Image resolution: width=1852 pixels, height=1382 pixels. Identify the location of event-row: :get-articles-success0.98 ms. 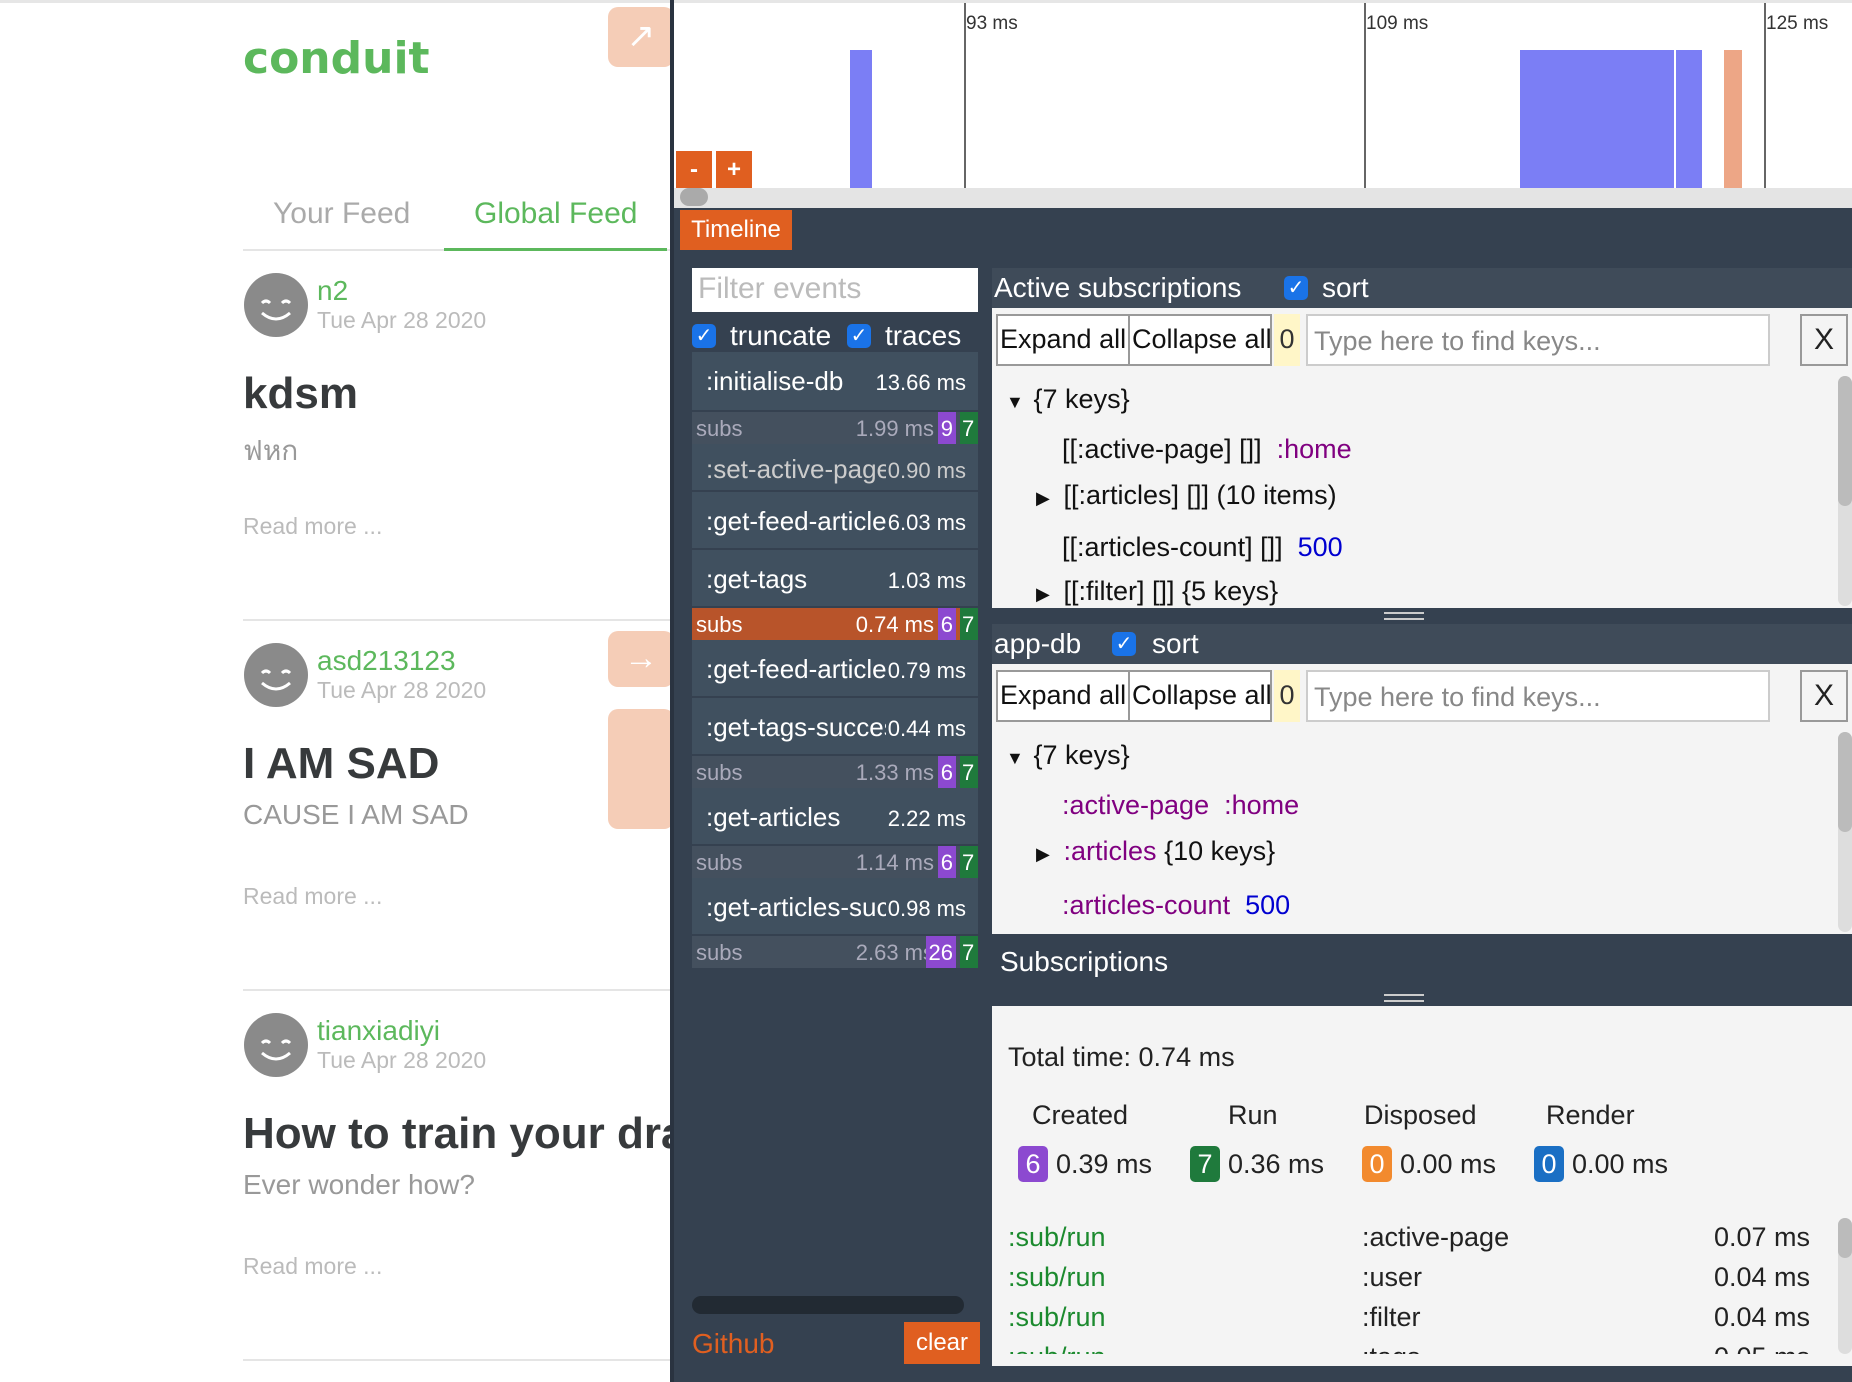
(835, 907).